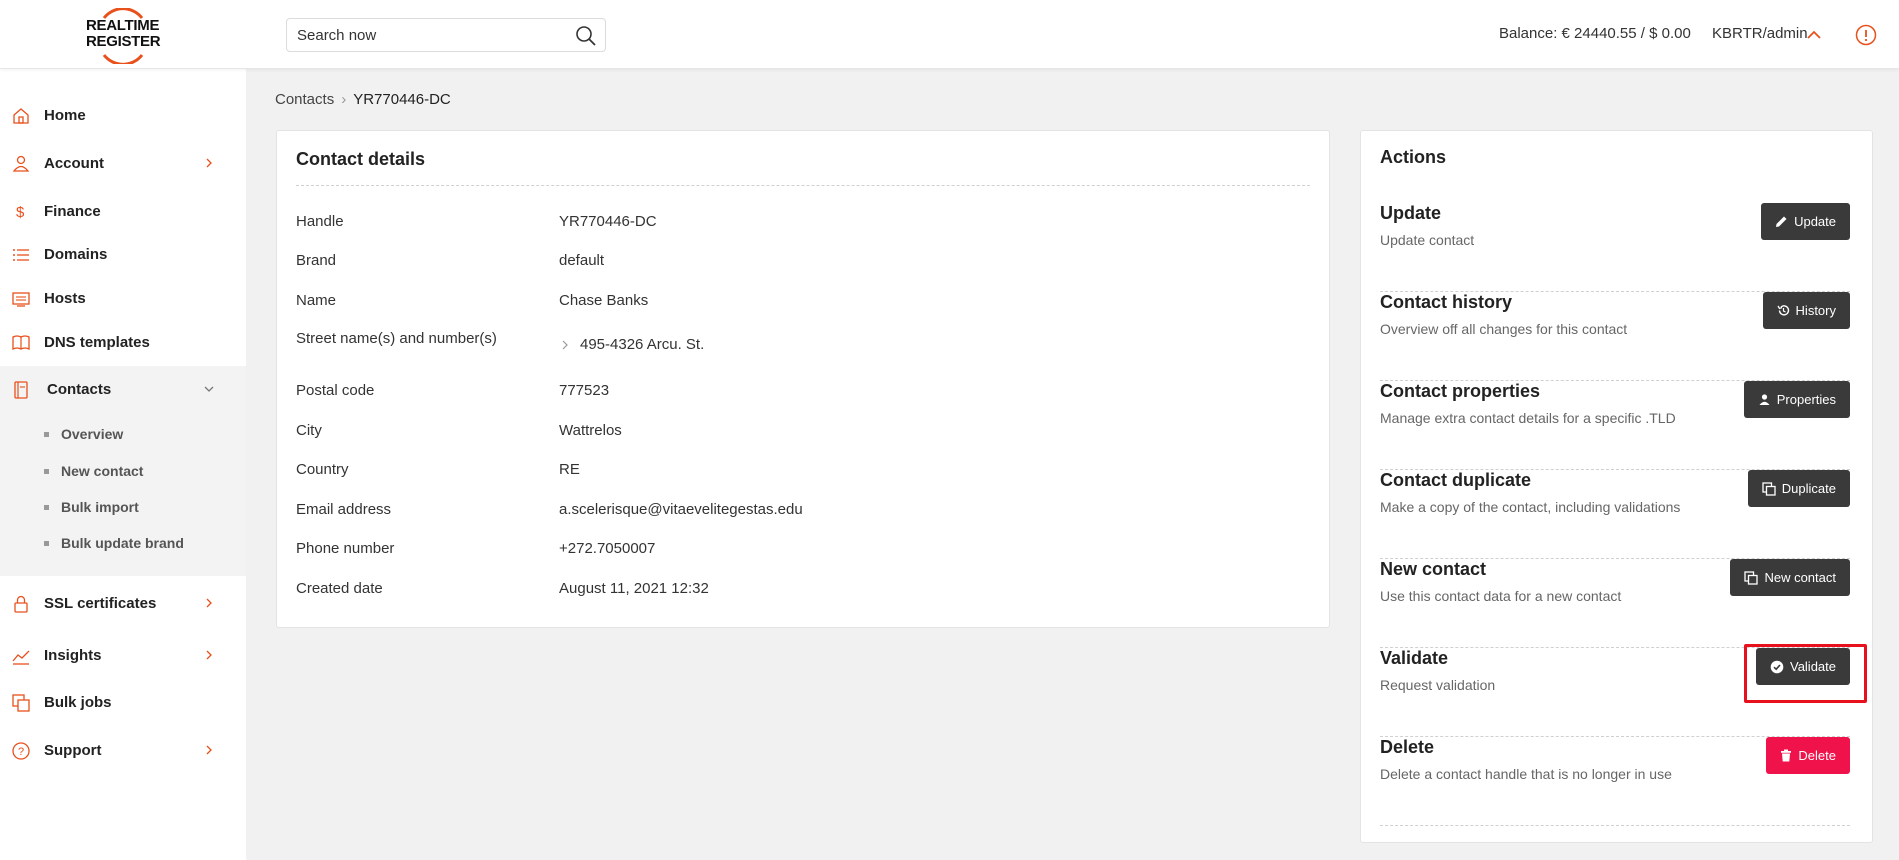 This screenshot has width=1899, height=860. I want to click on delete-button: Delete, so click(1808, 755).